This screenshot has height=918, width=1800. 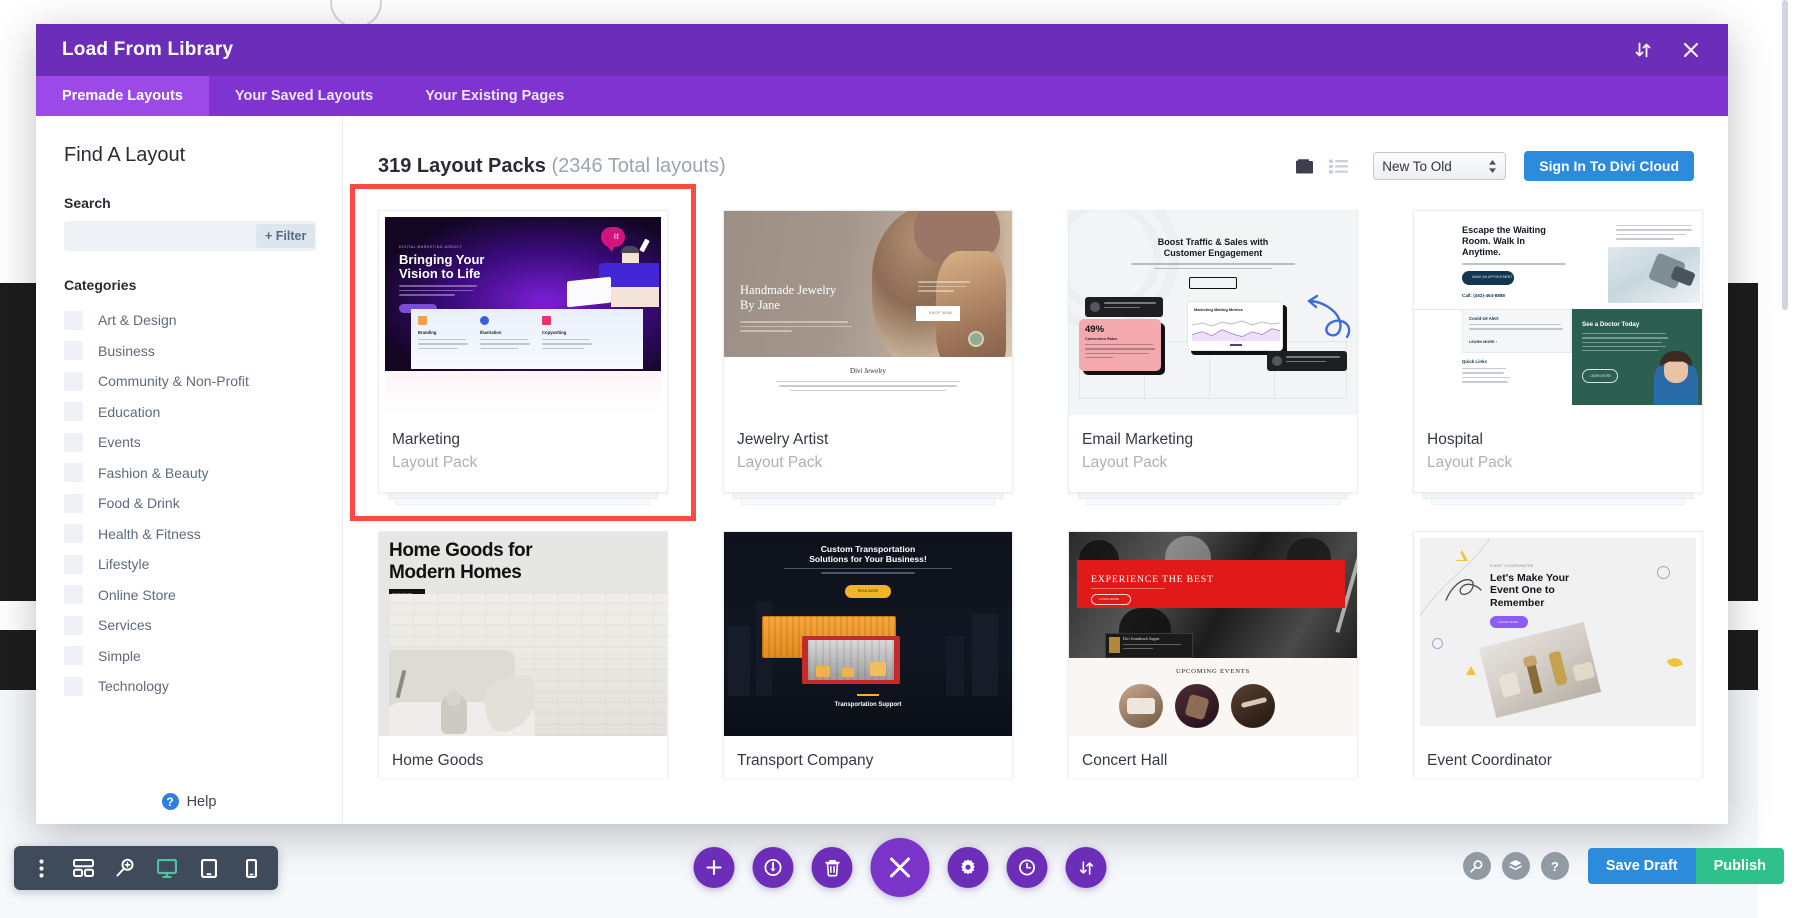 What do you see at coordinates (1667, 50) in the screenshot?
I see `modal-header-actions` at bounding box center [1667, 50].